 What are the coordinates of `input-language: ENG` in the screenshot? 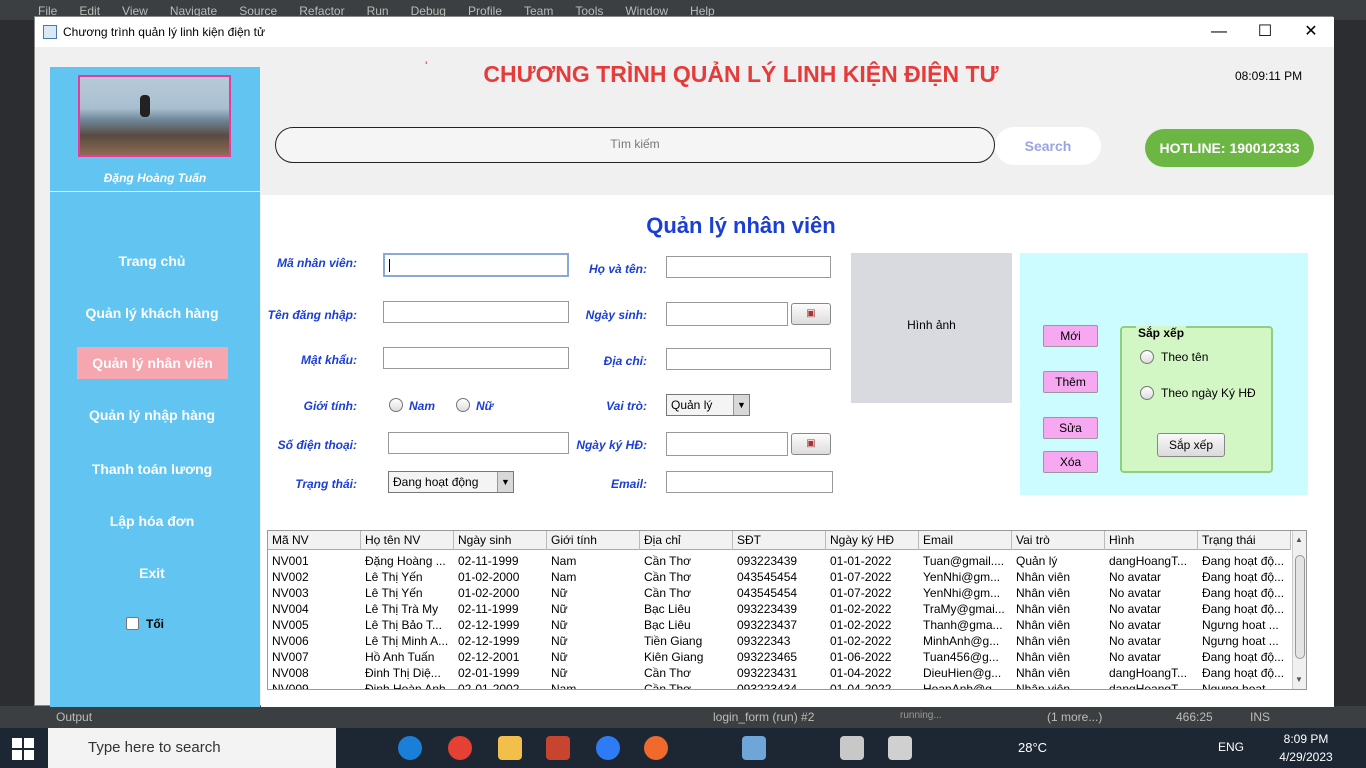 It's located at (1231, 747).